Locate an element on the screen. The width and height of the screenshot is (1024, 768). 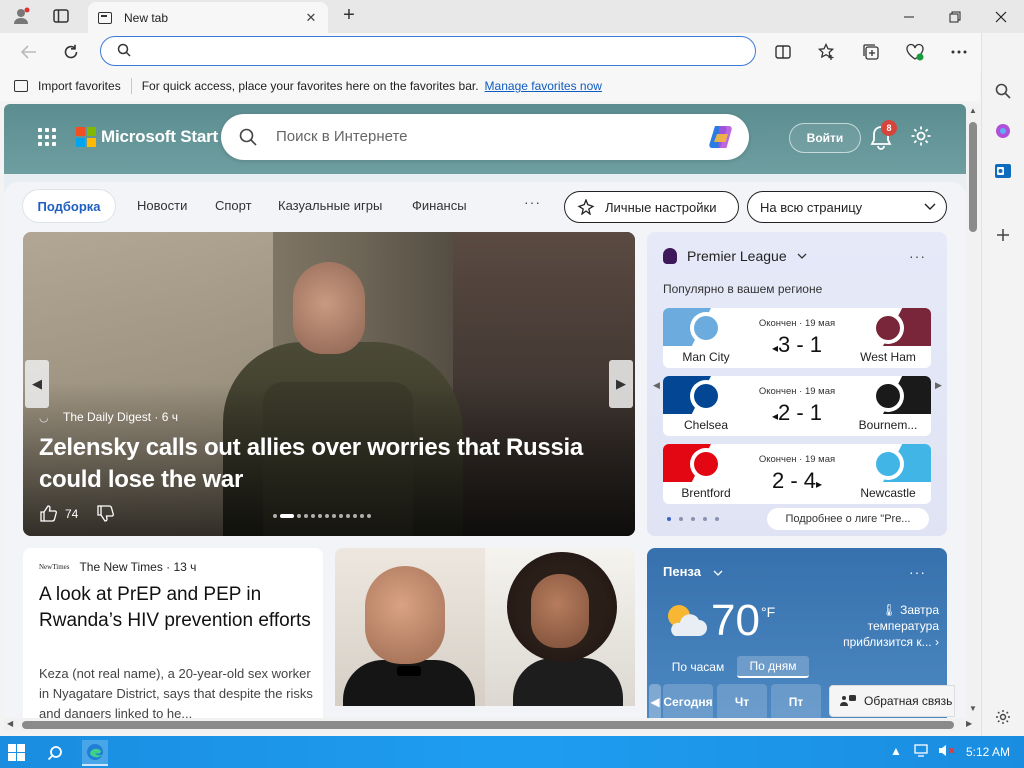
match-row: Окончен · 19 мая 2 - 4▸ Brentford Newcastle is located at coordinates (797, 474).